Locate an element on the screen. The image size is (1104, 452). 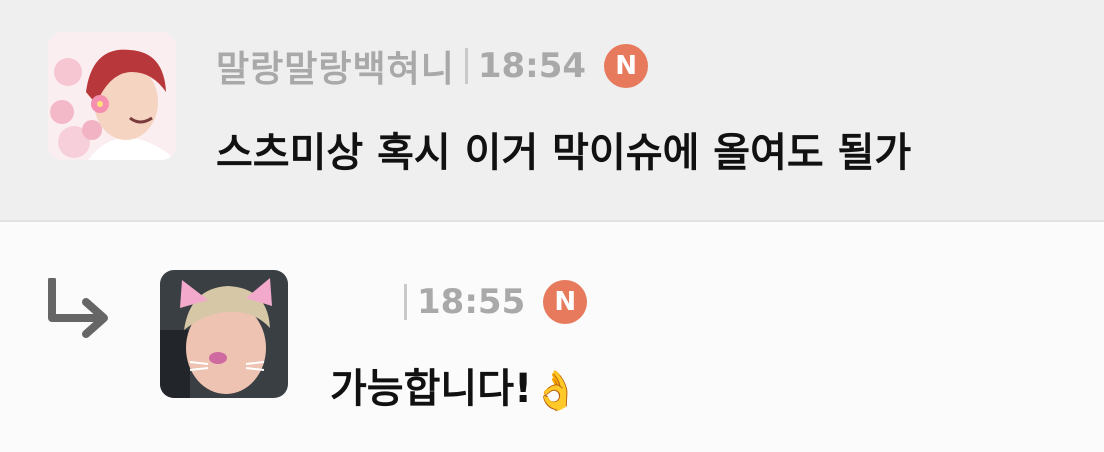
timestamp: 18:55 is located at coordinates (471, 302).